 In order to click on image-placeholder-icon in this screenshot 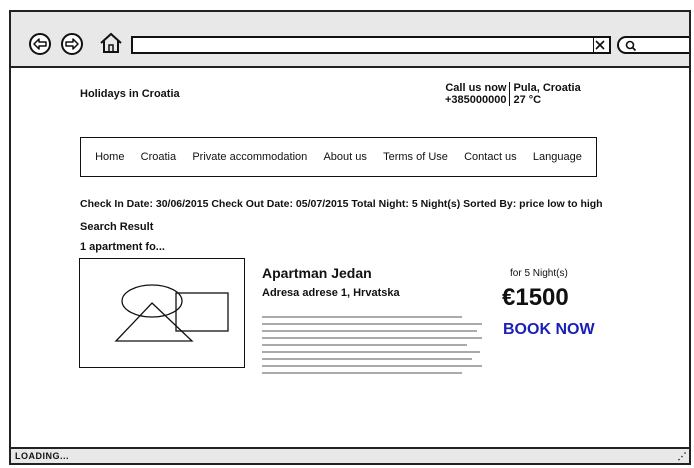, I will do `click(171, 313)`.